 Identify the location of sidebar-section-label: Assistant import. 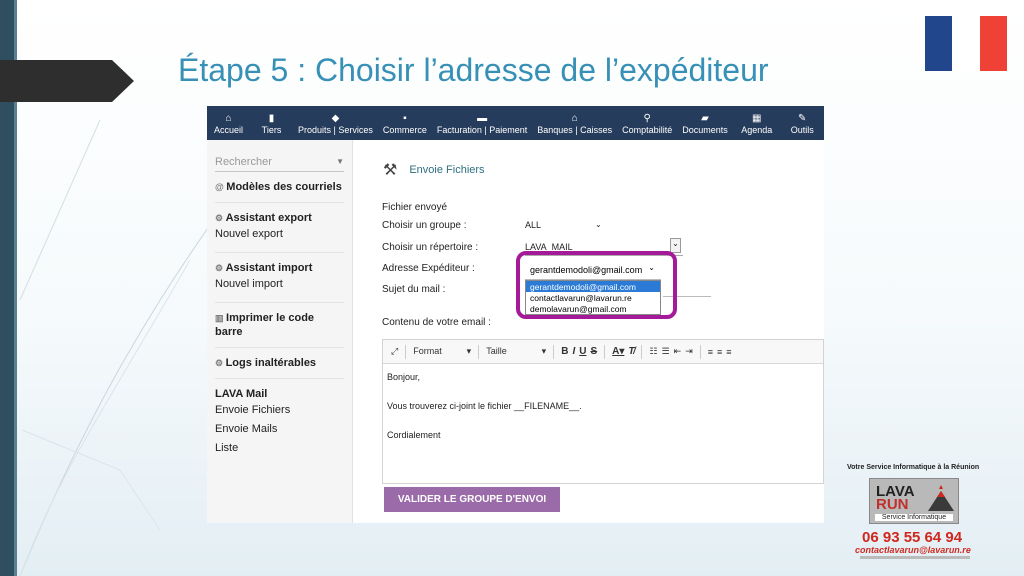
(269, 268).